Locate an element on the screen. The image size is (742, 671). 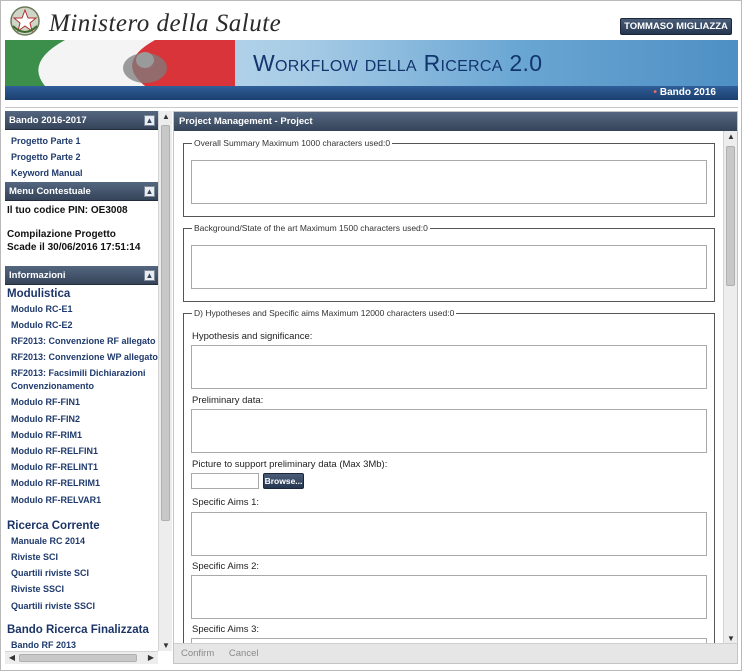
cancel-button: Cancel is located at coordinates (244, 653).